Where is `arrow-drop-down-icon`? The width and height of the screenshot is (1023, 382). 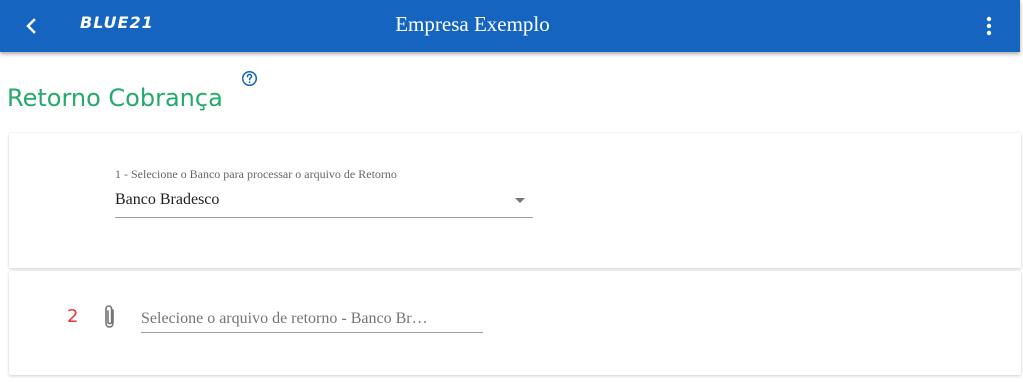
arrow-drop-down-icon is located at coordinates (520, 200).